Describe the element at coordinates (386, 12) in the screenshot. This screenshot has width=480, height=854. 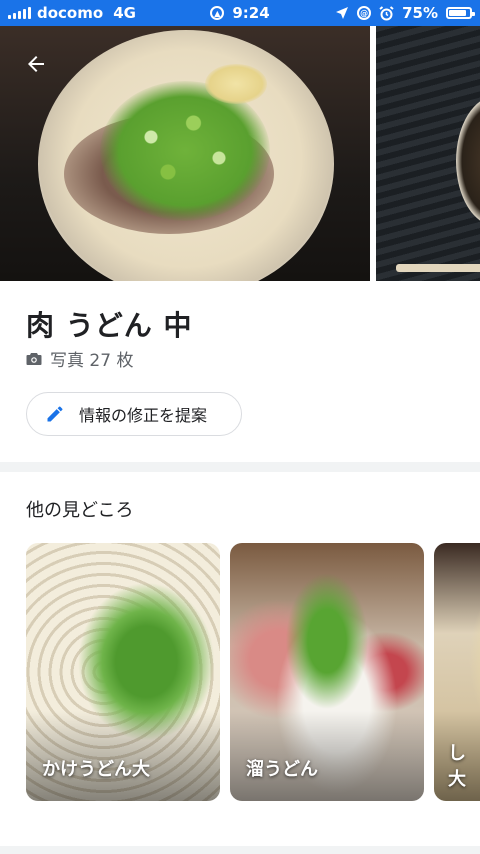
I see `alarm-icon` at that location.